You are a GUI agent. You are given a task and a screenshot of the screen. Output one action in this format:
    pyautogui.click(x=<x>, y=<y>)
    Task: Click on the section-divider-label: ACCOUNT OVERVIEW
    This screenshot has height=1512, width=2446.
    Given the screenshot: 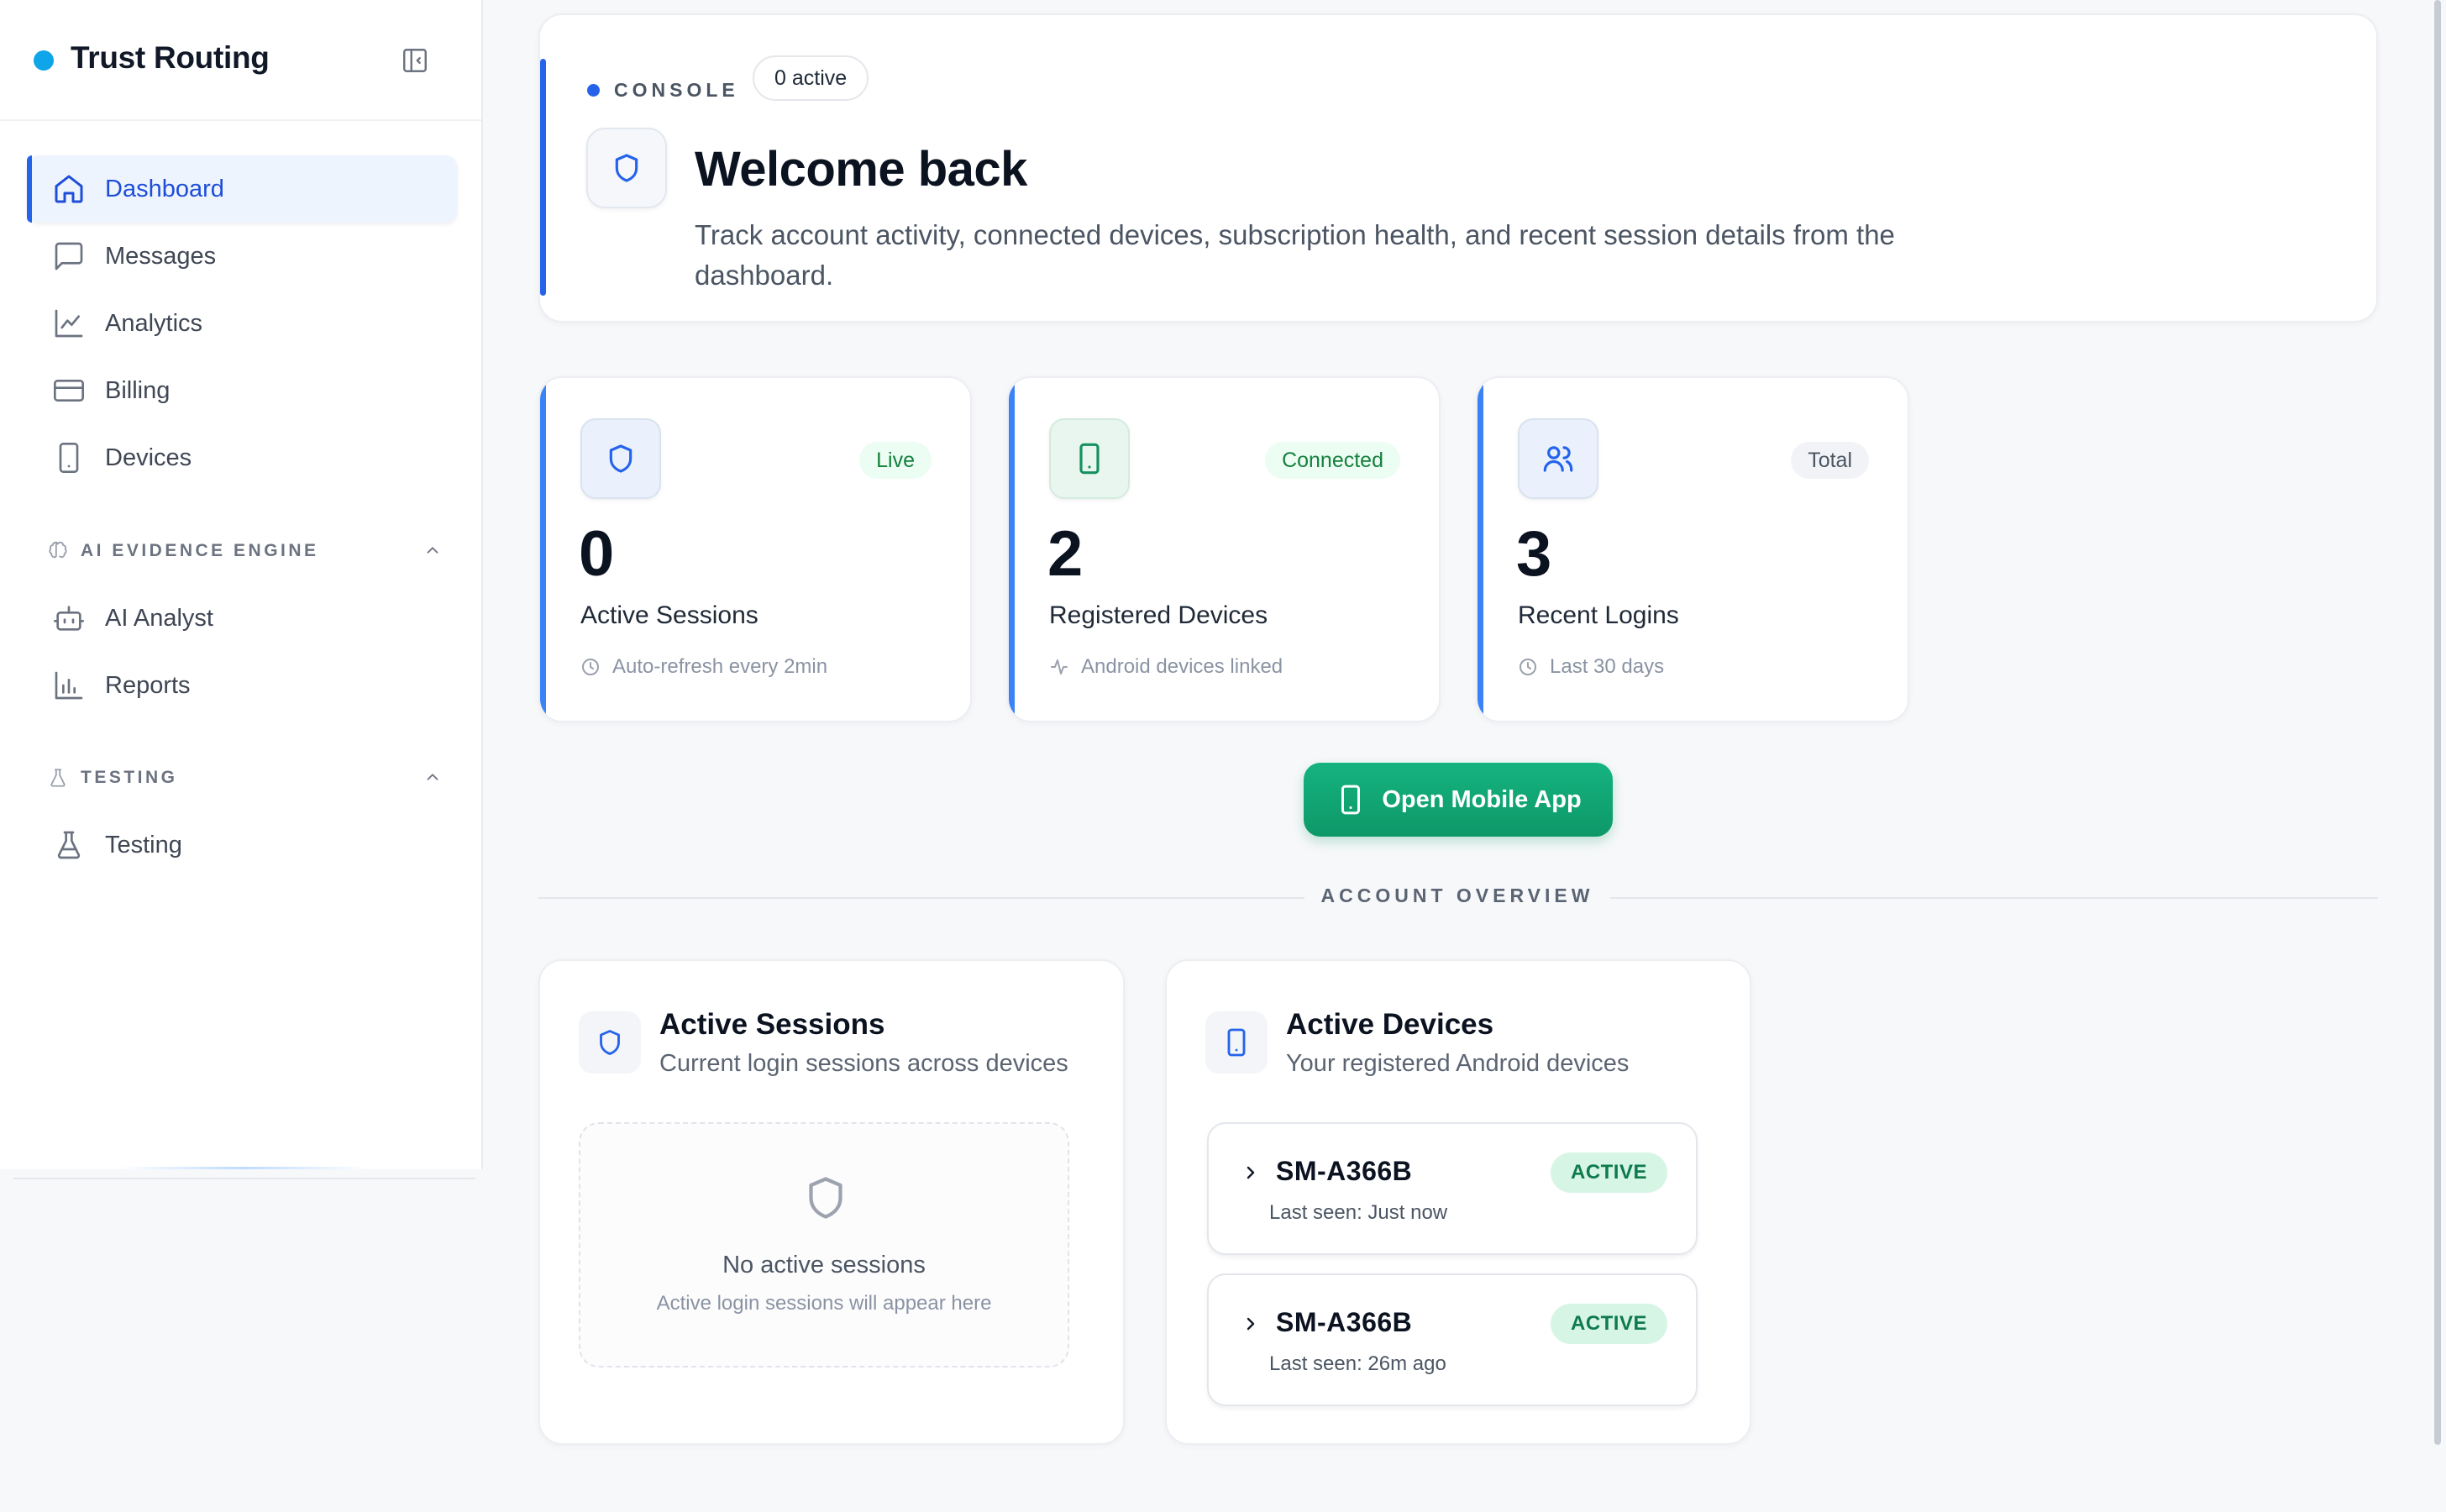 What is the action you would take?
    pyautogui.click(x=1457, y=895)
    